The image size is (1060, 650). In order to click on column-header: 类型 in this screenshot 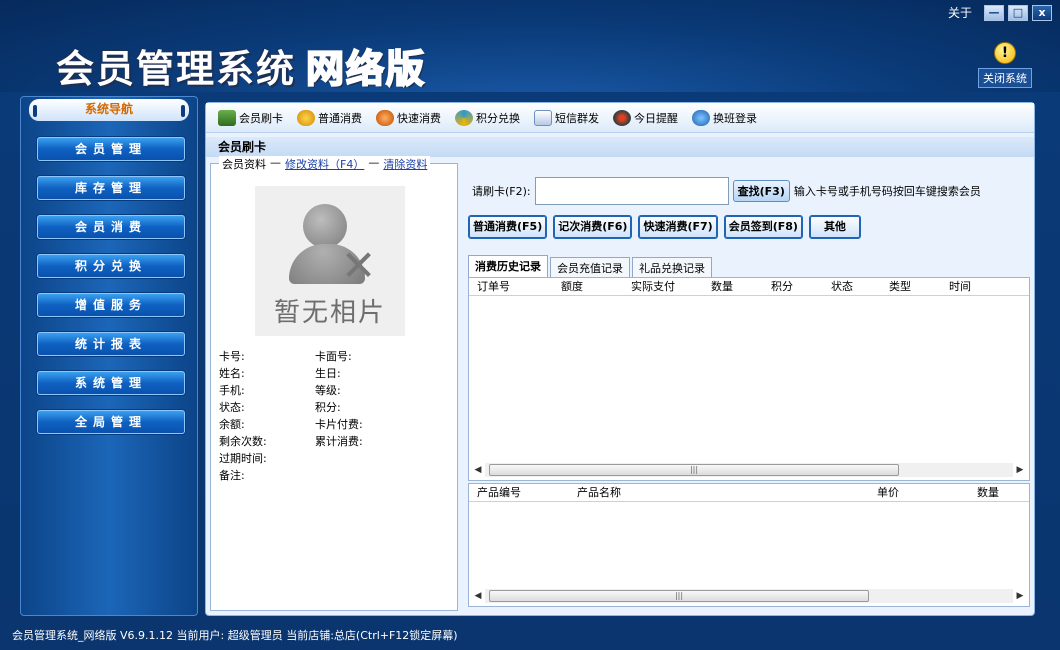, I will do `click(911, 286)`.